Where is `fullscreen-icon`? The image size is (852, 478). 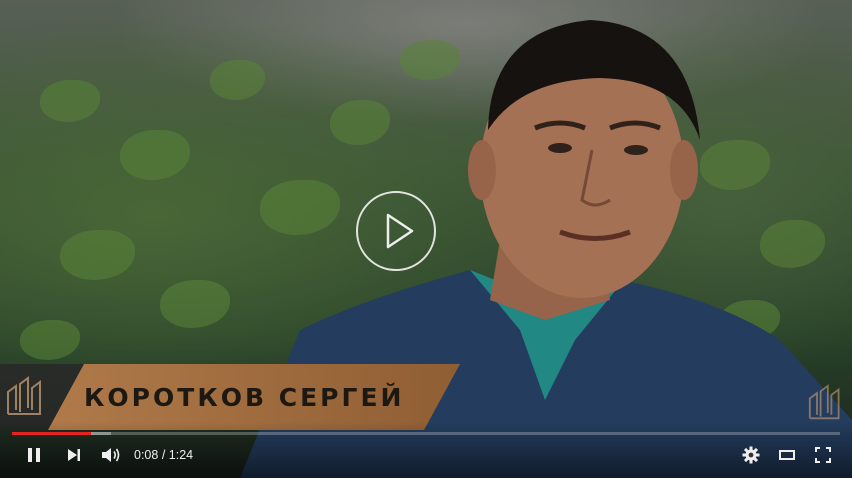 fullscreen-icon is located at coordinates (823, 455).